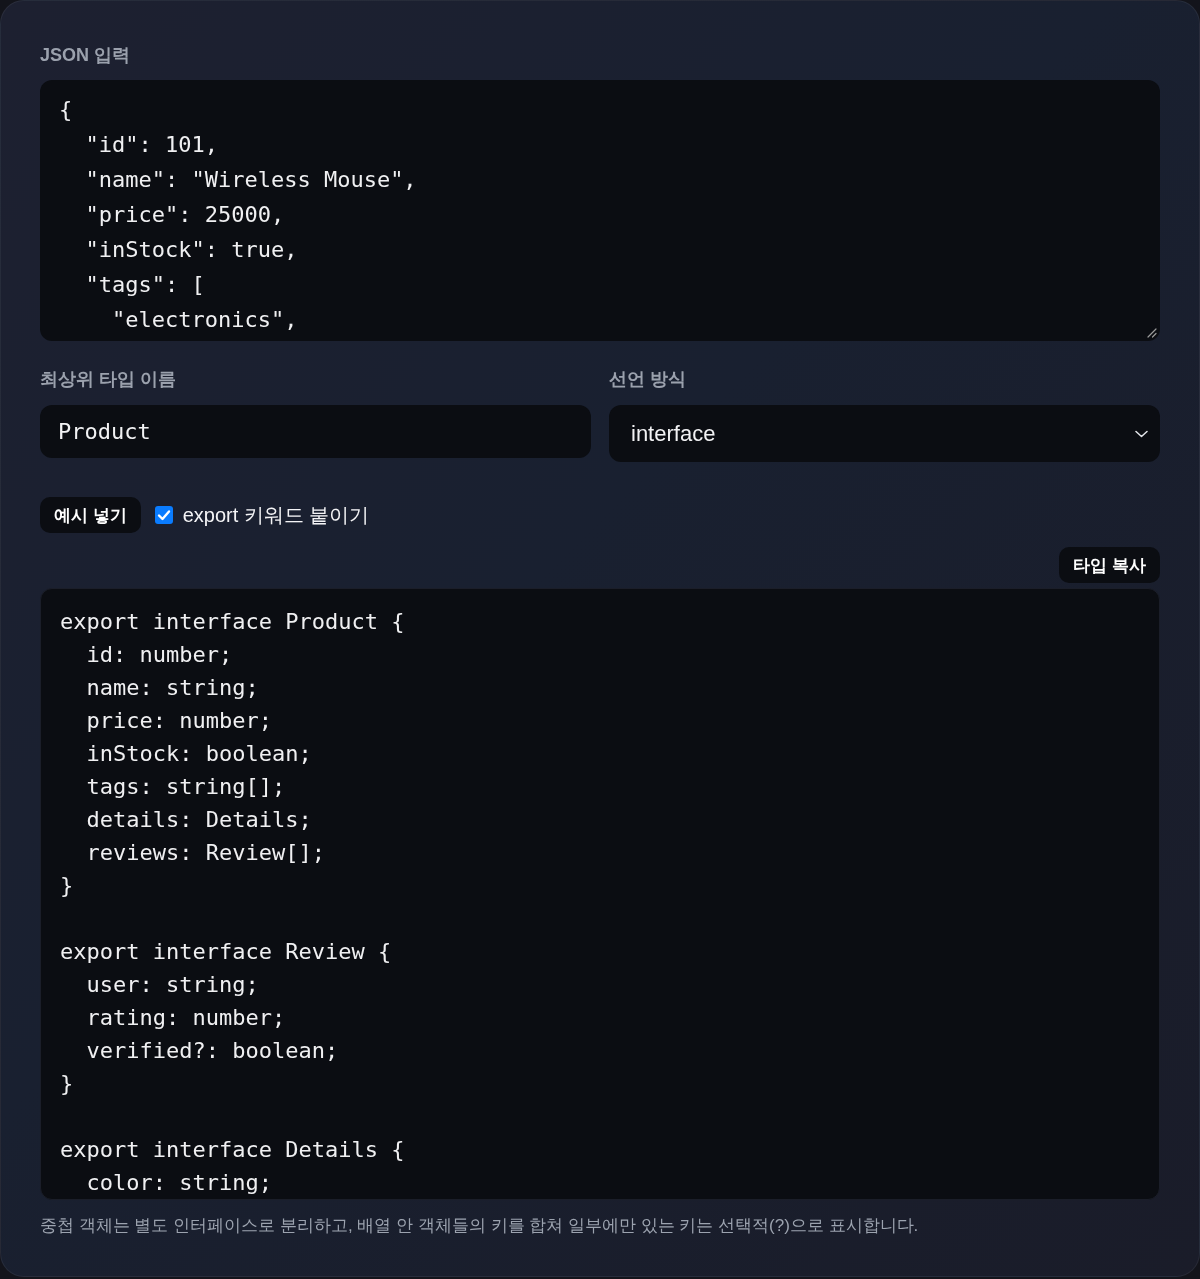  I want to click on json-input-label: JSON 입력, so click(85, 55).